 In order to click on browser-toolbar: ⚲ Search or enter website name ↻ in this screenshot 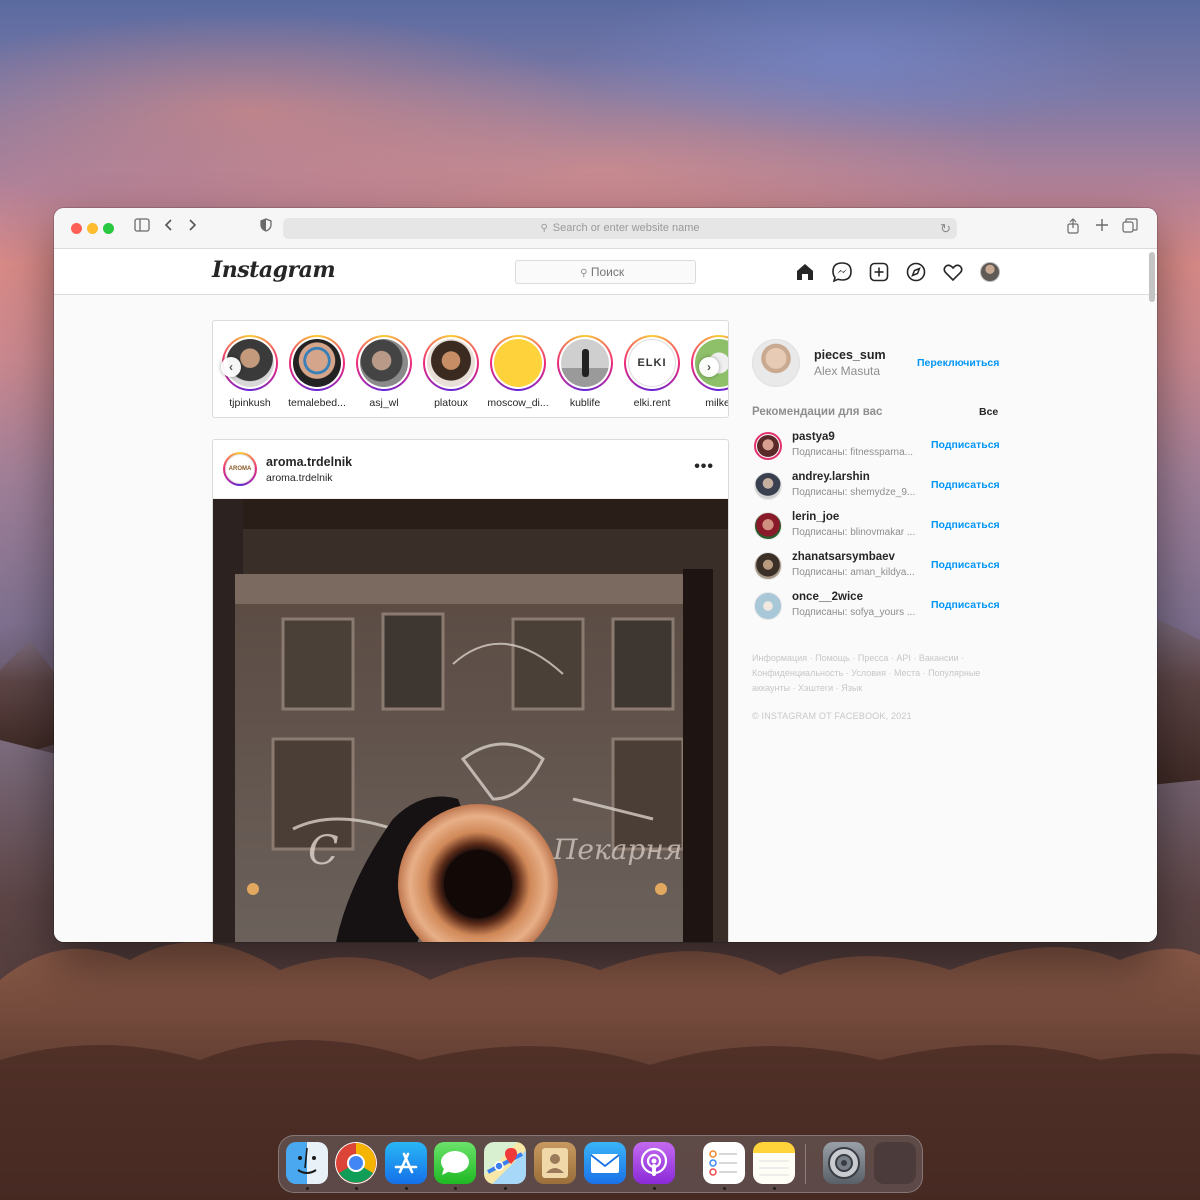, I will do `click(605, 228)`.